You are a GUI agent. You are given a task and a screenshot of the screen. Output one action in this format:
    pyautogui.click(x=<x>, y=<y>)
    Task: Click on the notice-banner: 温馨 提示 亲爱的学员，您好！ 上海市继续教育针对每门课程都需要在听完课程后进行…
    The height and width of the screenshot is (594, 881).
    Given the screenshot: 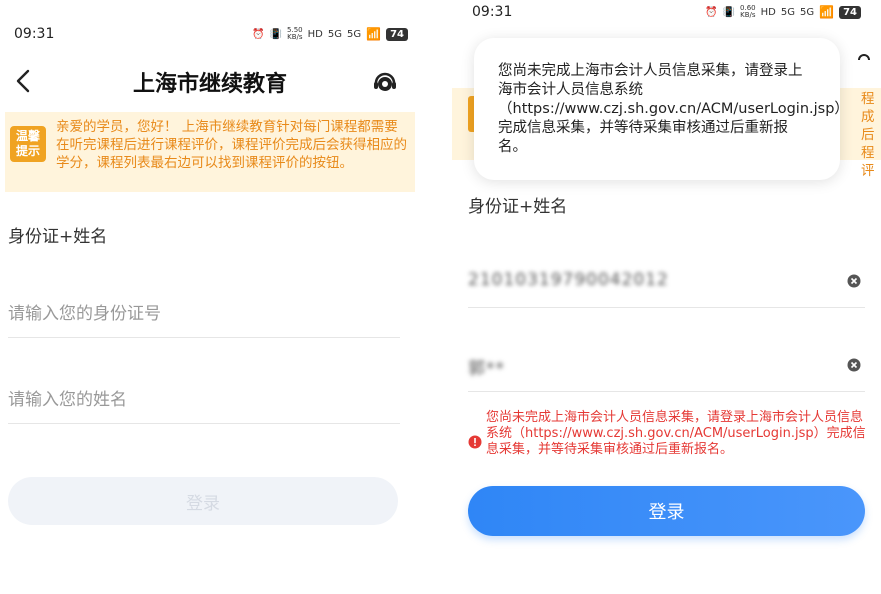 What is the action you would take?
    pyautogui.click(x=210, y=152)
    